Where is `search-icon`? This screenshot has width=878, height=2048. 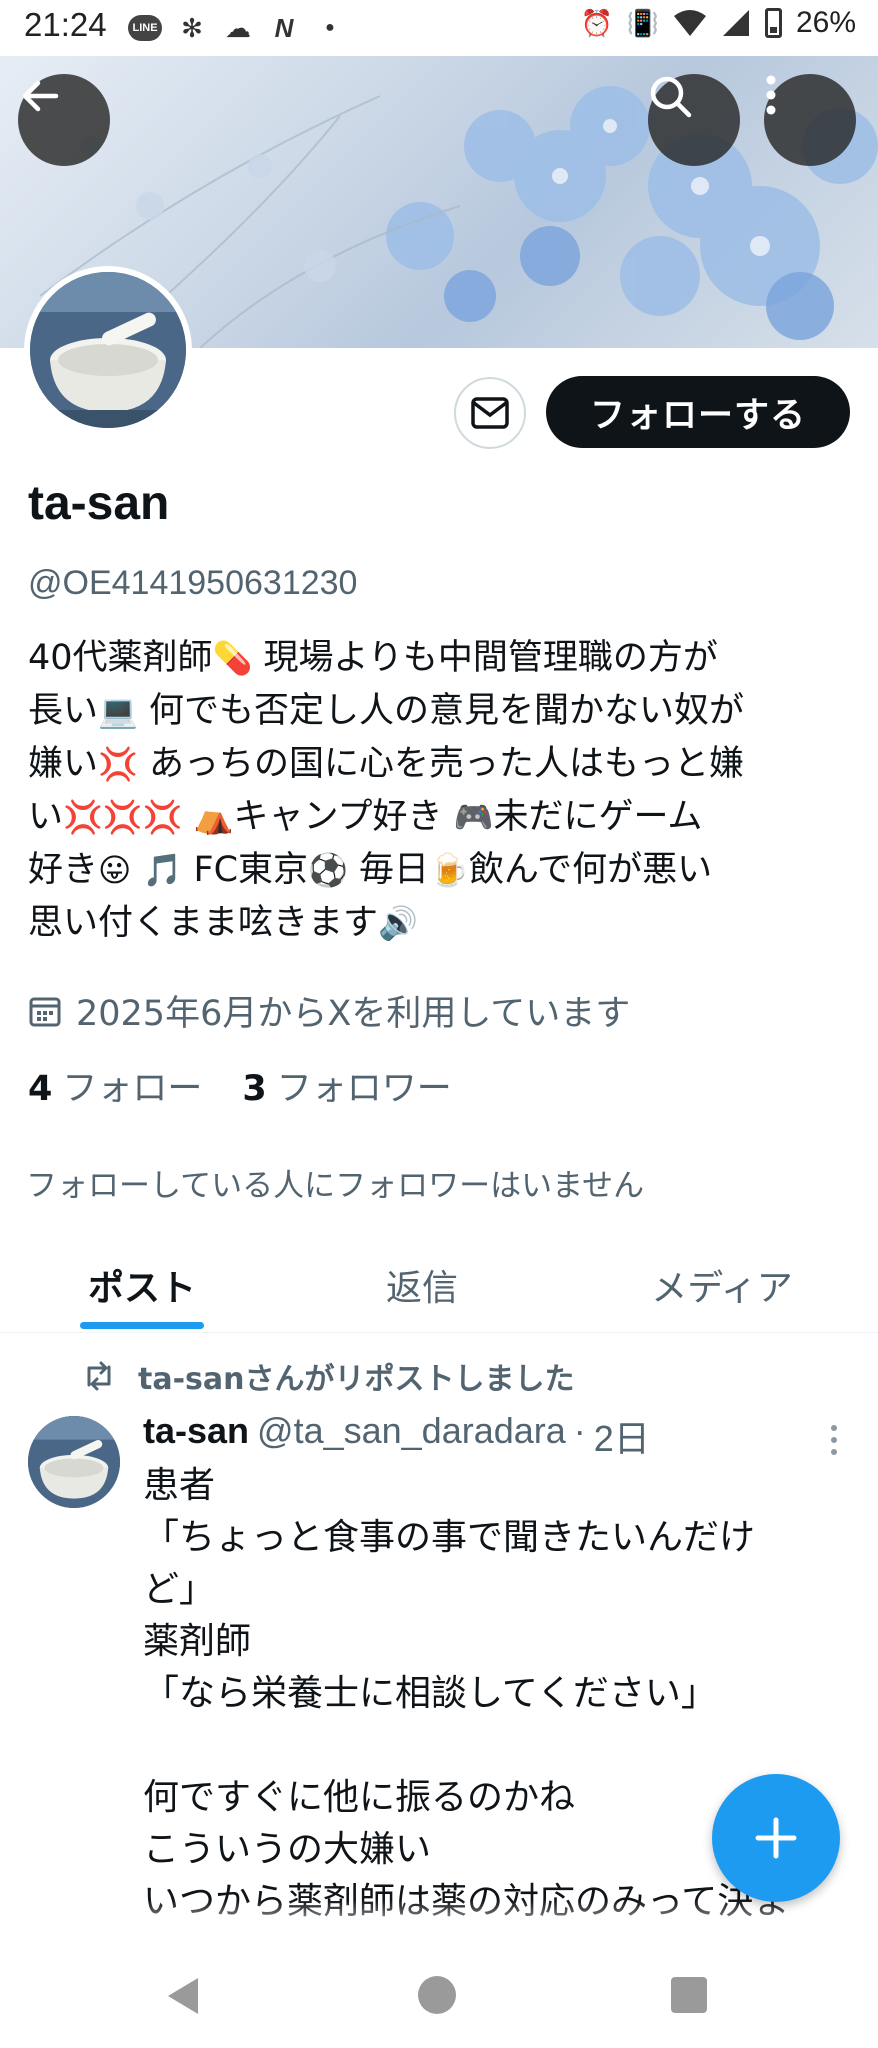 search-icon is located at coordinates (671, 97).